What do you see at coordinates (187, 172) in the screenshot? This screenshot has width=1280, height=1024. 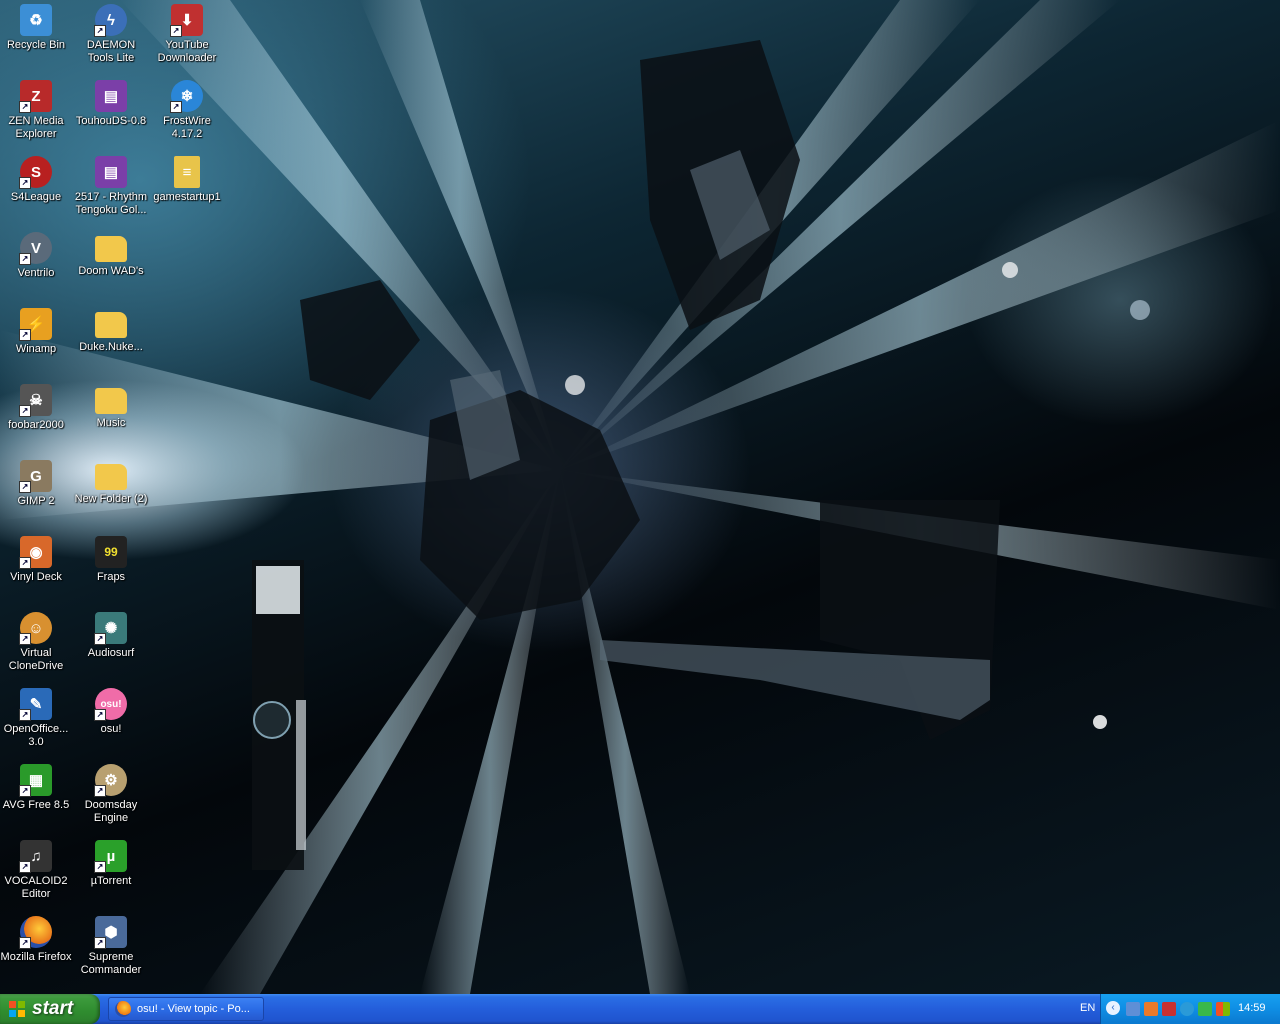 I see `document-icon: ≡` at bounding box center [187, 172].